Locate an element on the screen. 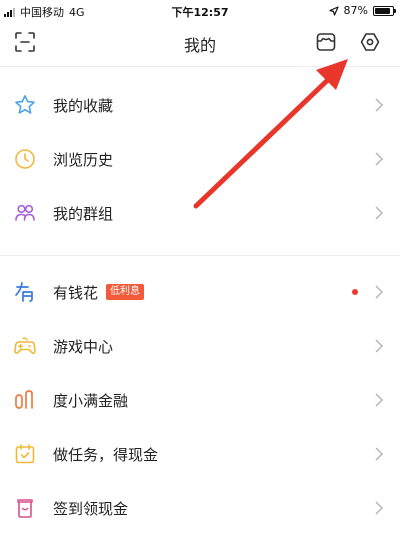 This screenshot has height=537, width=400. nav-bar: 我的 is located at coordinates (200, 43).